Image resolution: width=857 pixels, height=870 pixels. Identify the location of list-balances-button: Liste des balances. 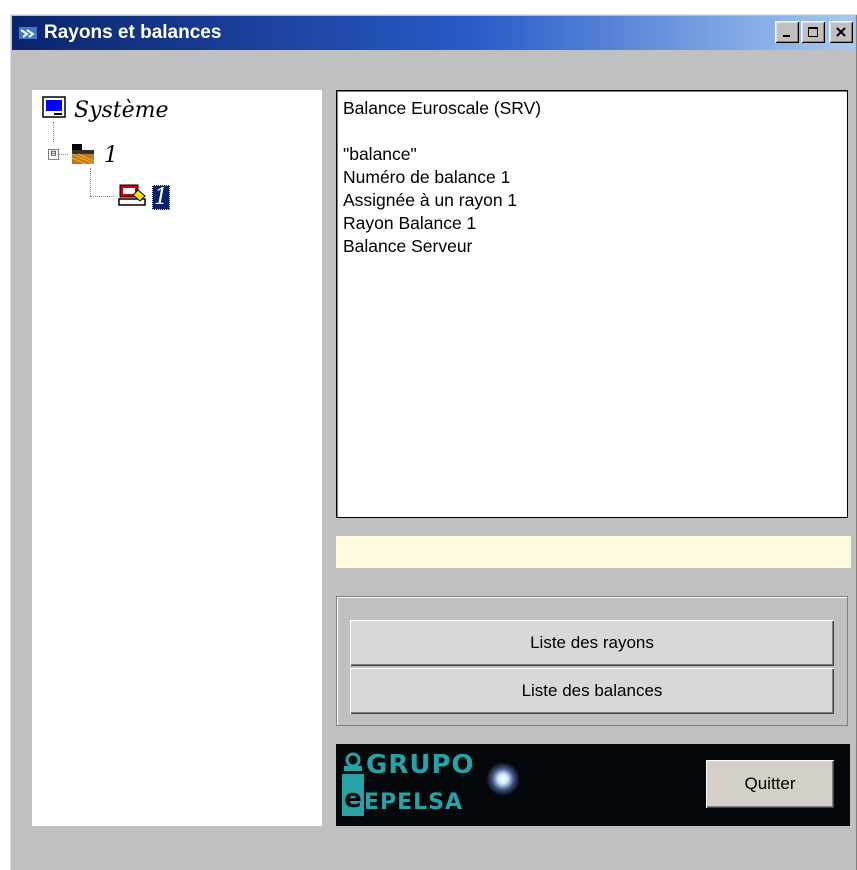
(592, 691).